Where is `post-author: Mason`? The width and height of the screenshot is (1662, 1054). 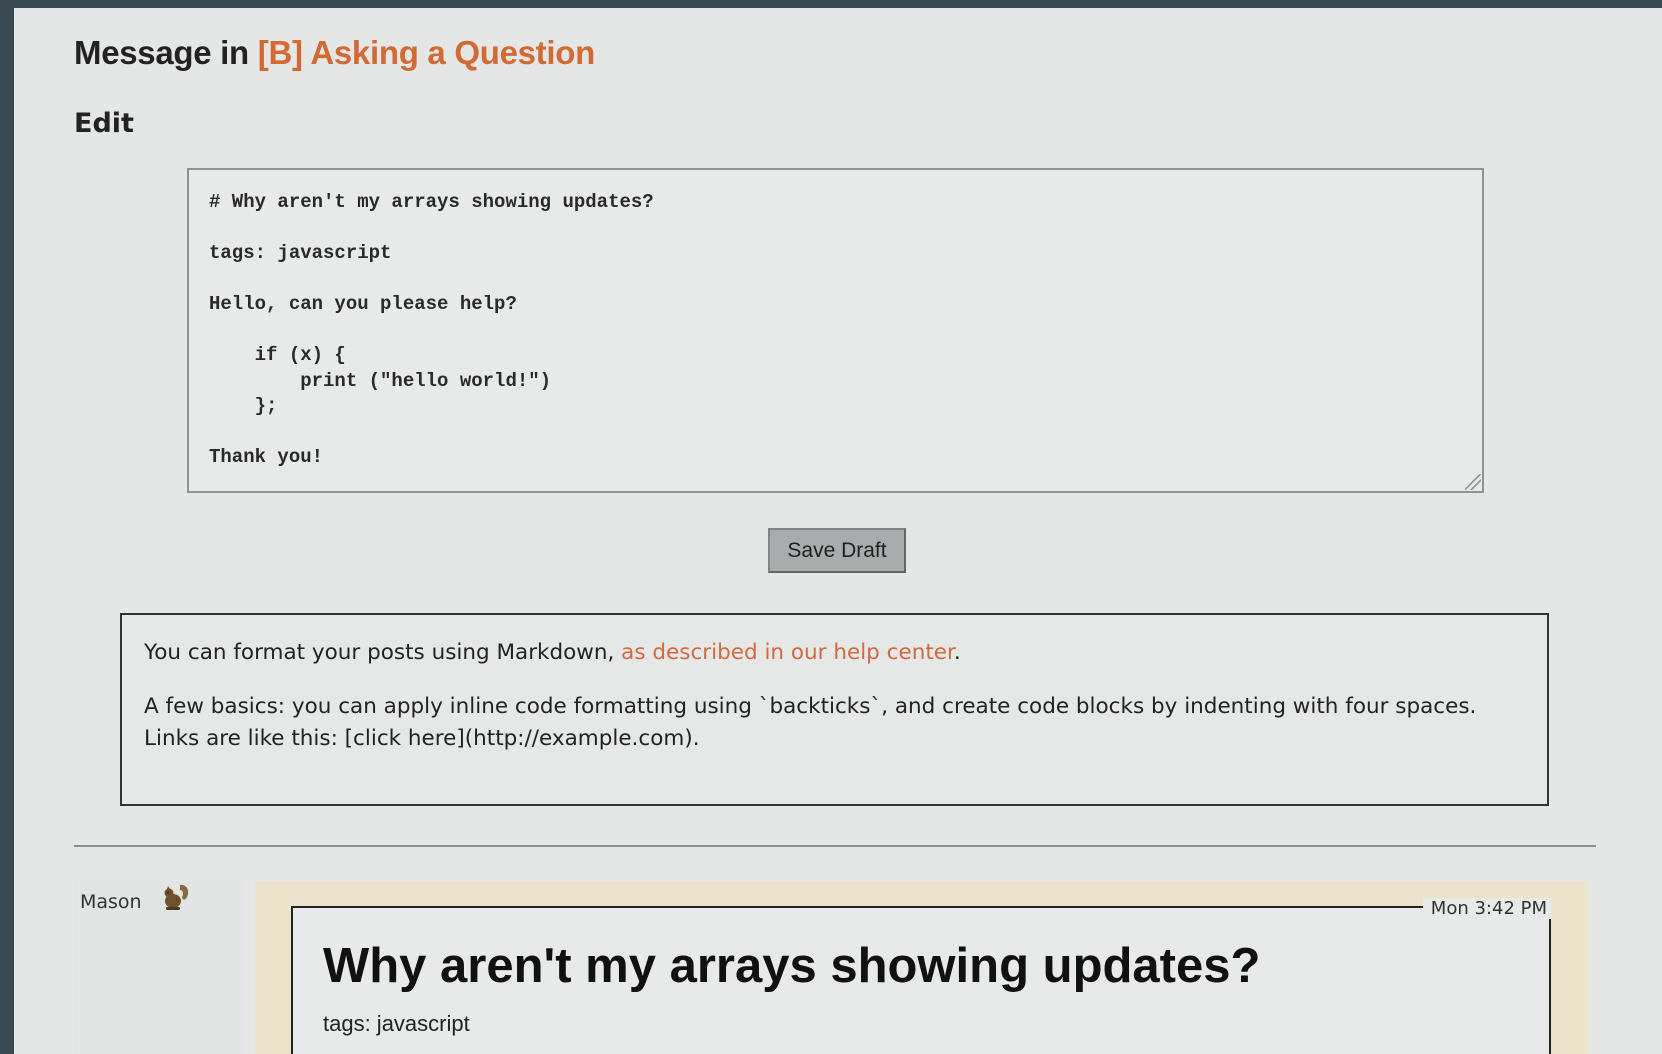 post-author: Mason is located at coordinates (159, 967).